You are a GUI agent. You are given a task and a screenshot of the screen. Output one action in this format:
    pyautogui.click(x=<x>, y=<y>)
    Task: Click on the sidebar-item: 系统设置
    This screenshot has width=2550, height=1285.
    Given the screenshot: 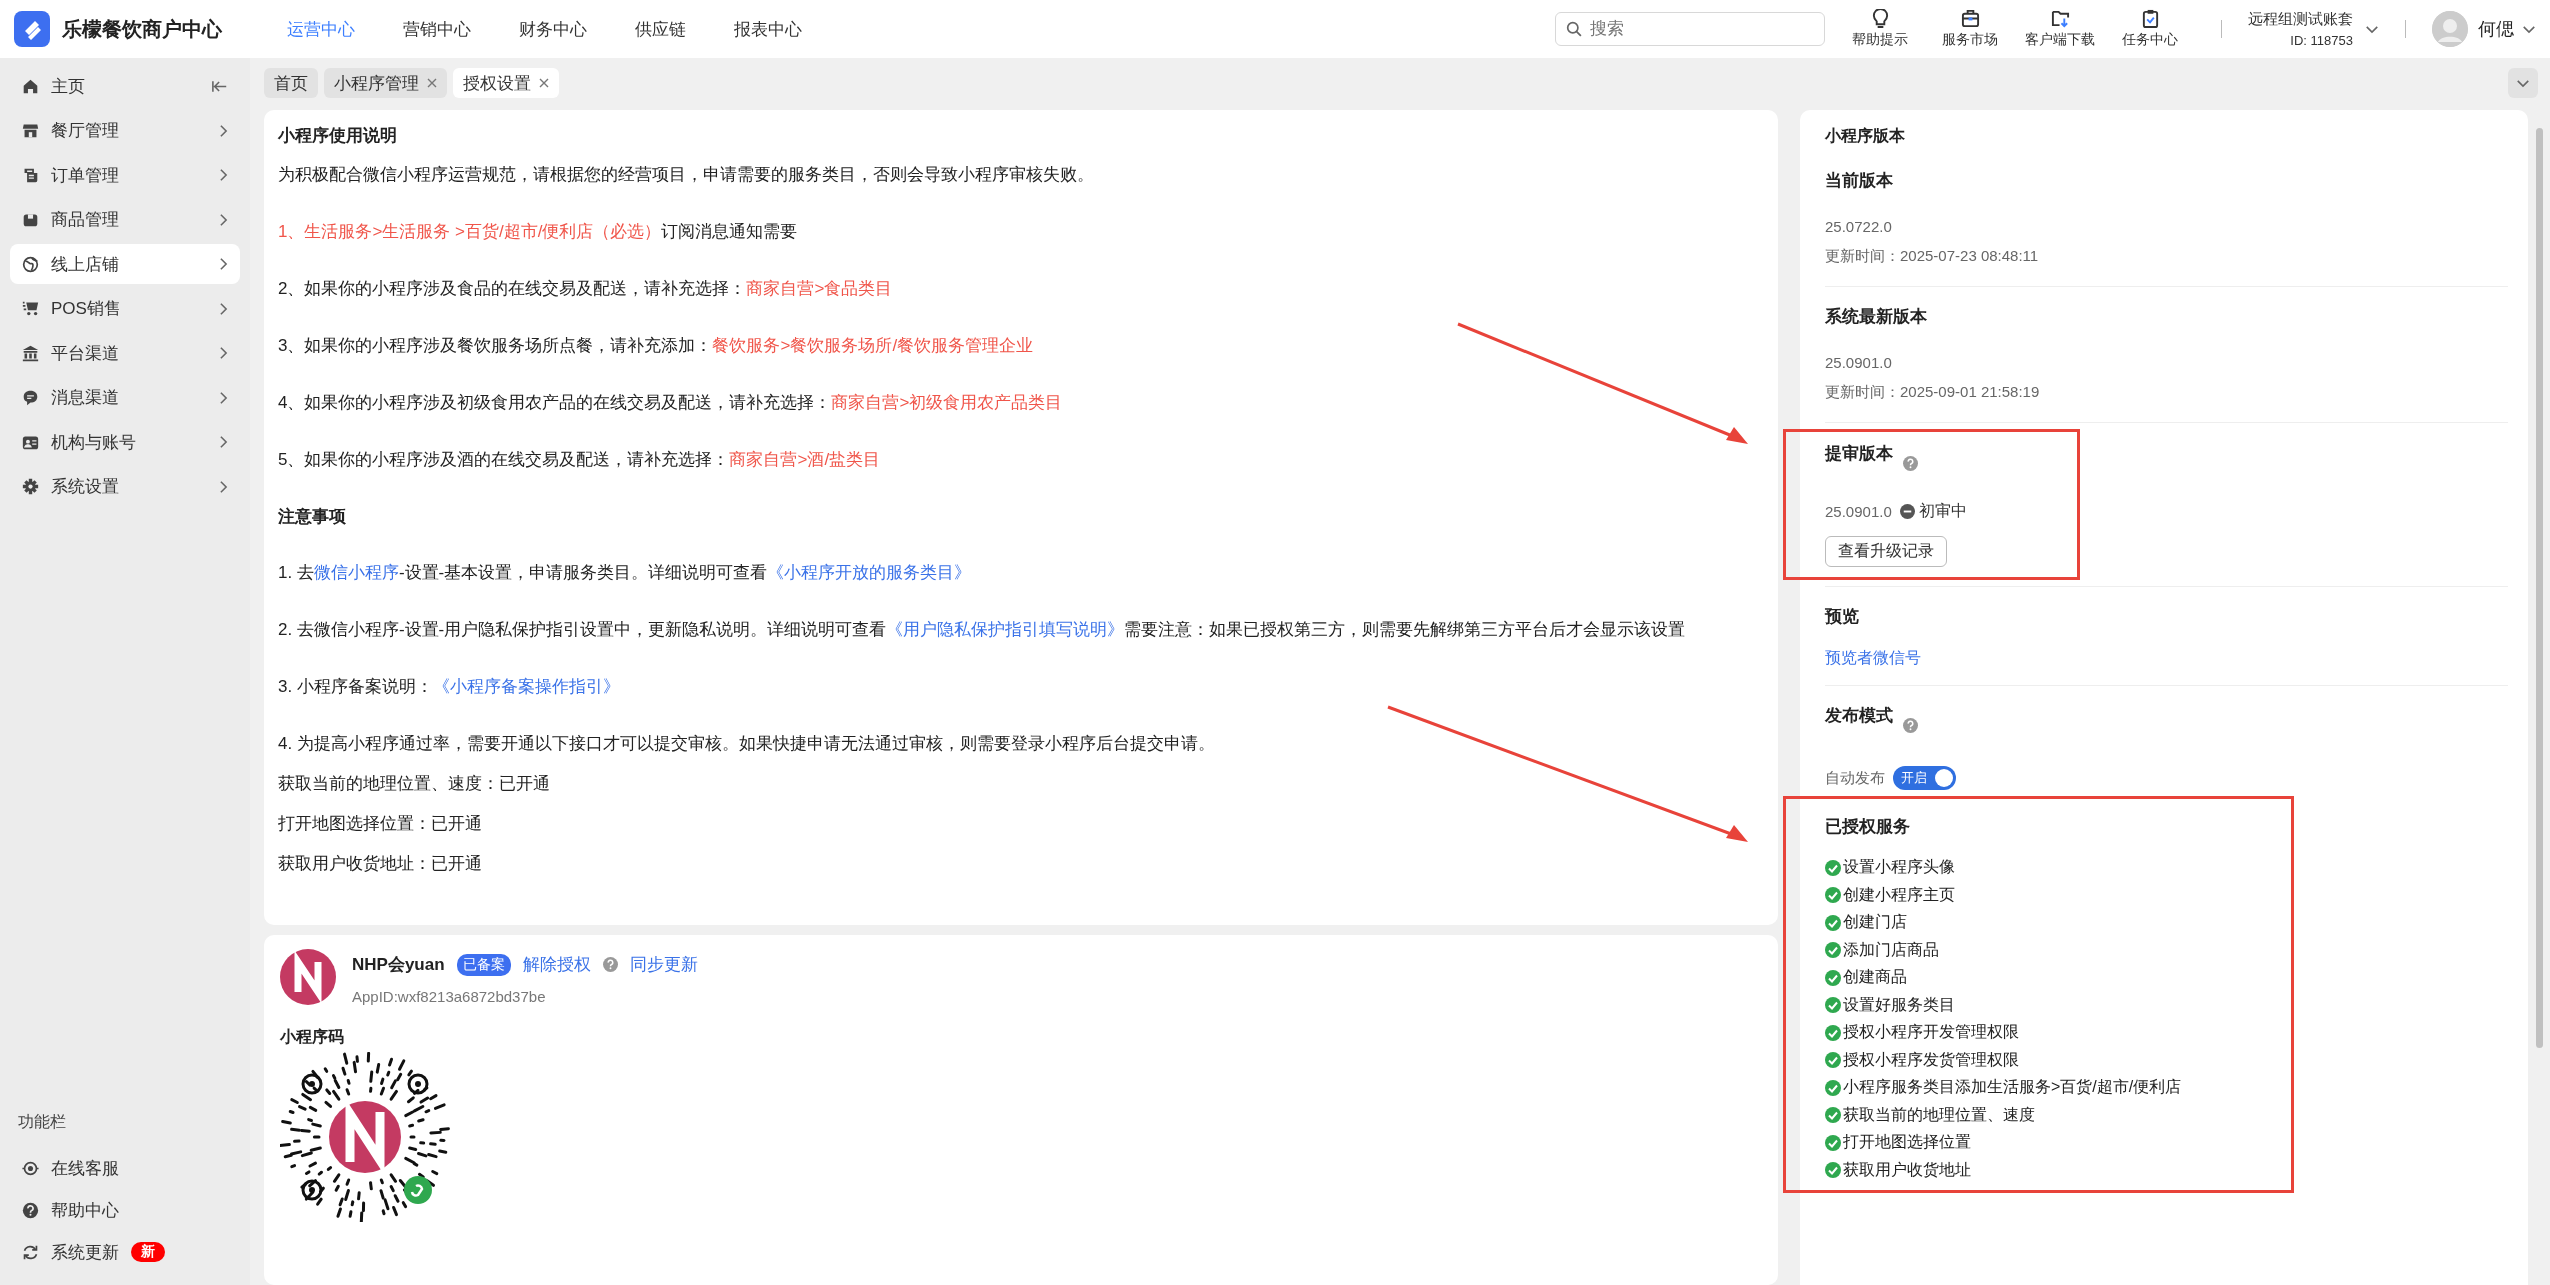 What is the action you would take?
    pyautogui.click(x=125, y=486)
    